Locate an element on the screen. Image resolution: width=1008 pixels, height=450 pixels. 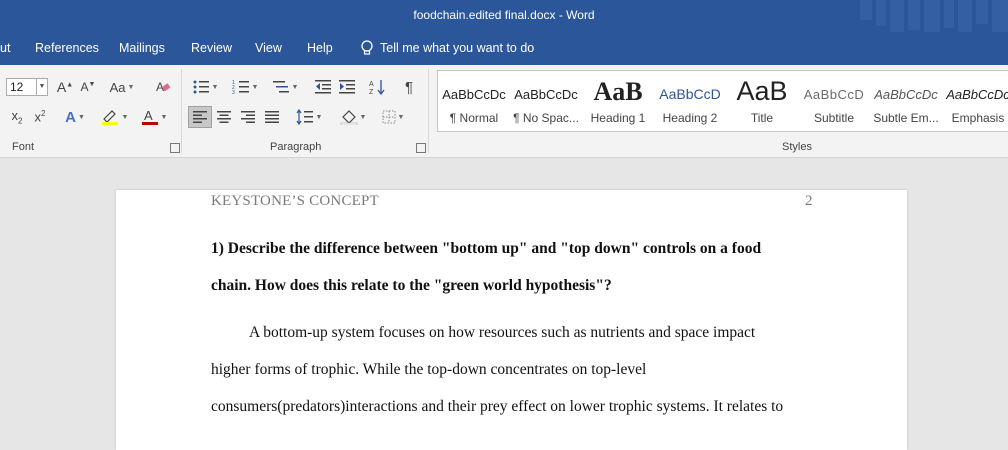
title-bar: foodchain.edited final.docx - Word is located at coordinates (504, 16).